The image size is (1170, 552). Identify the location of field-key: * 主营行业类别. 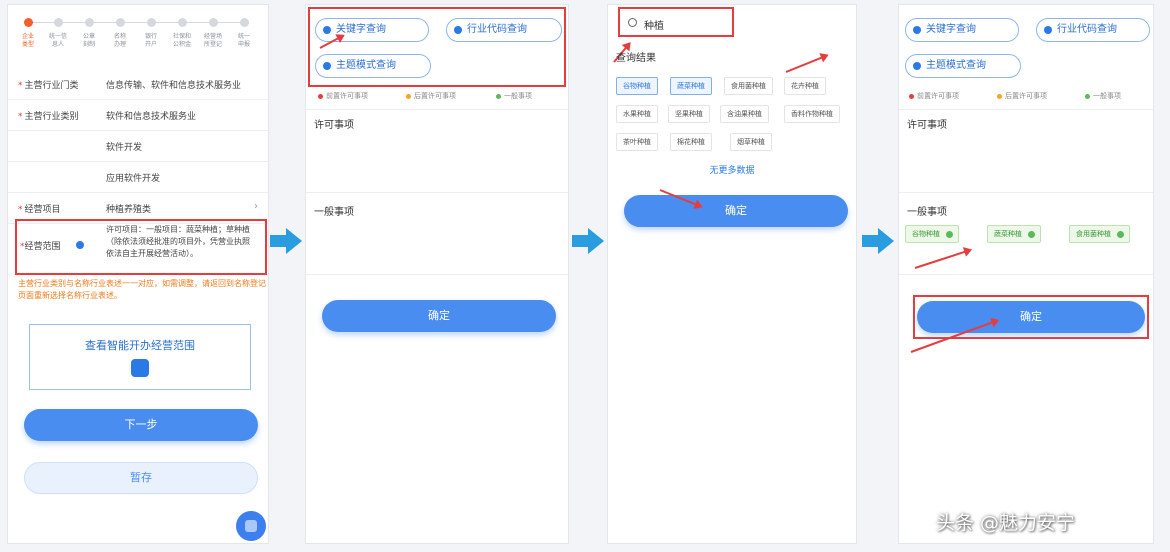
(48, 117).